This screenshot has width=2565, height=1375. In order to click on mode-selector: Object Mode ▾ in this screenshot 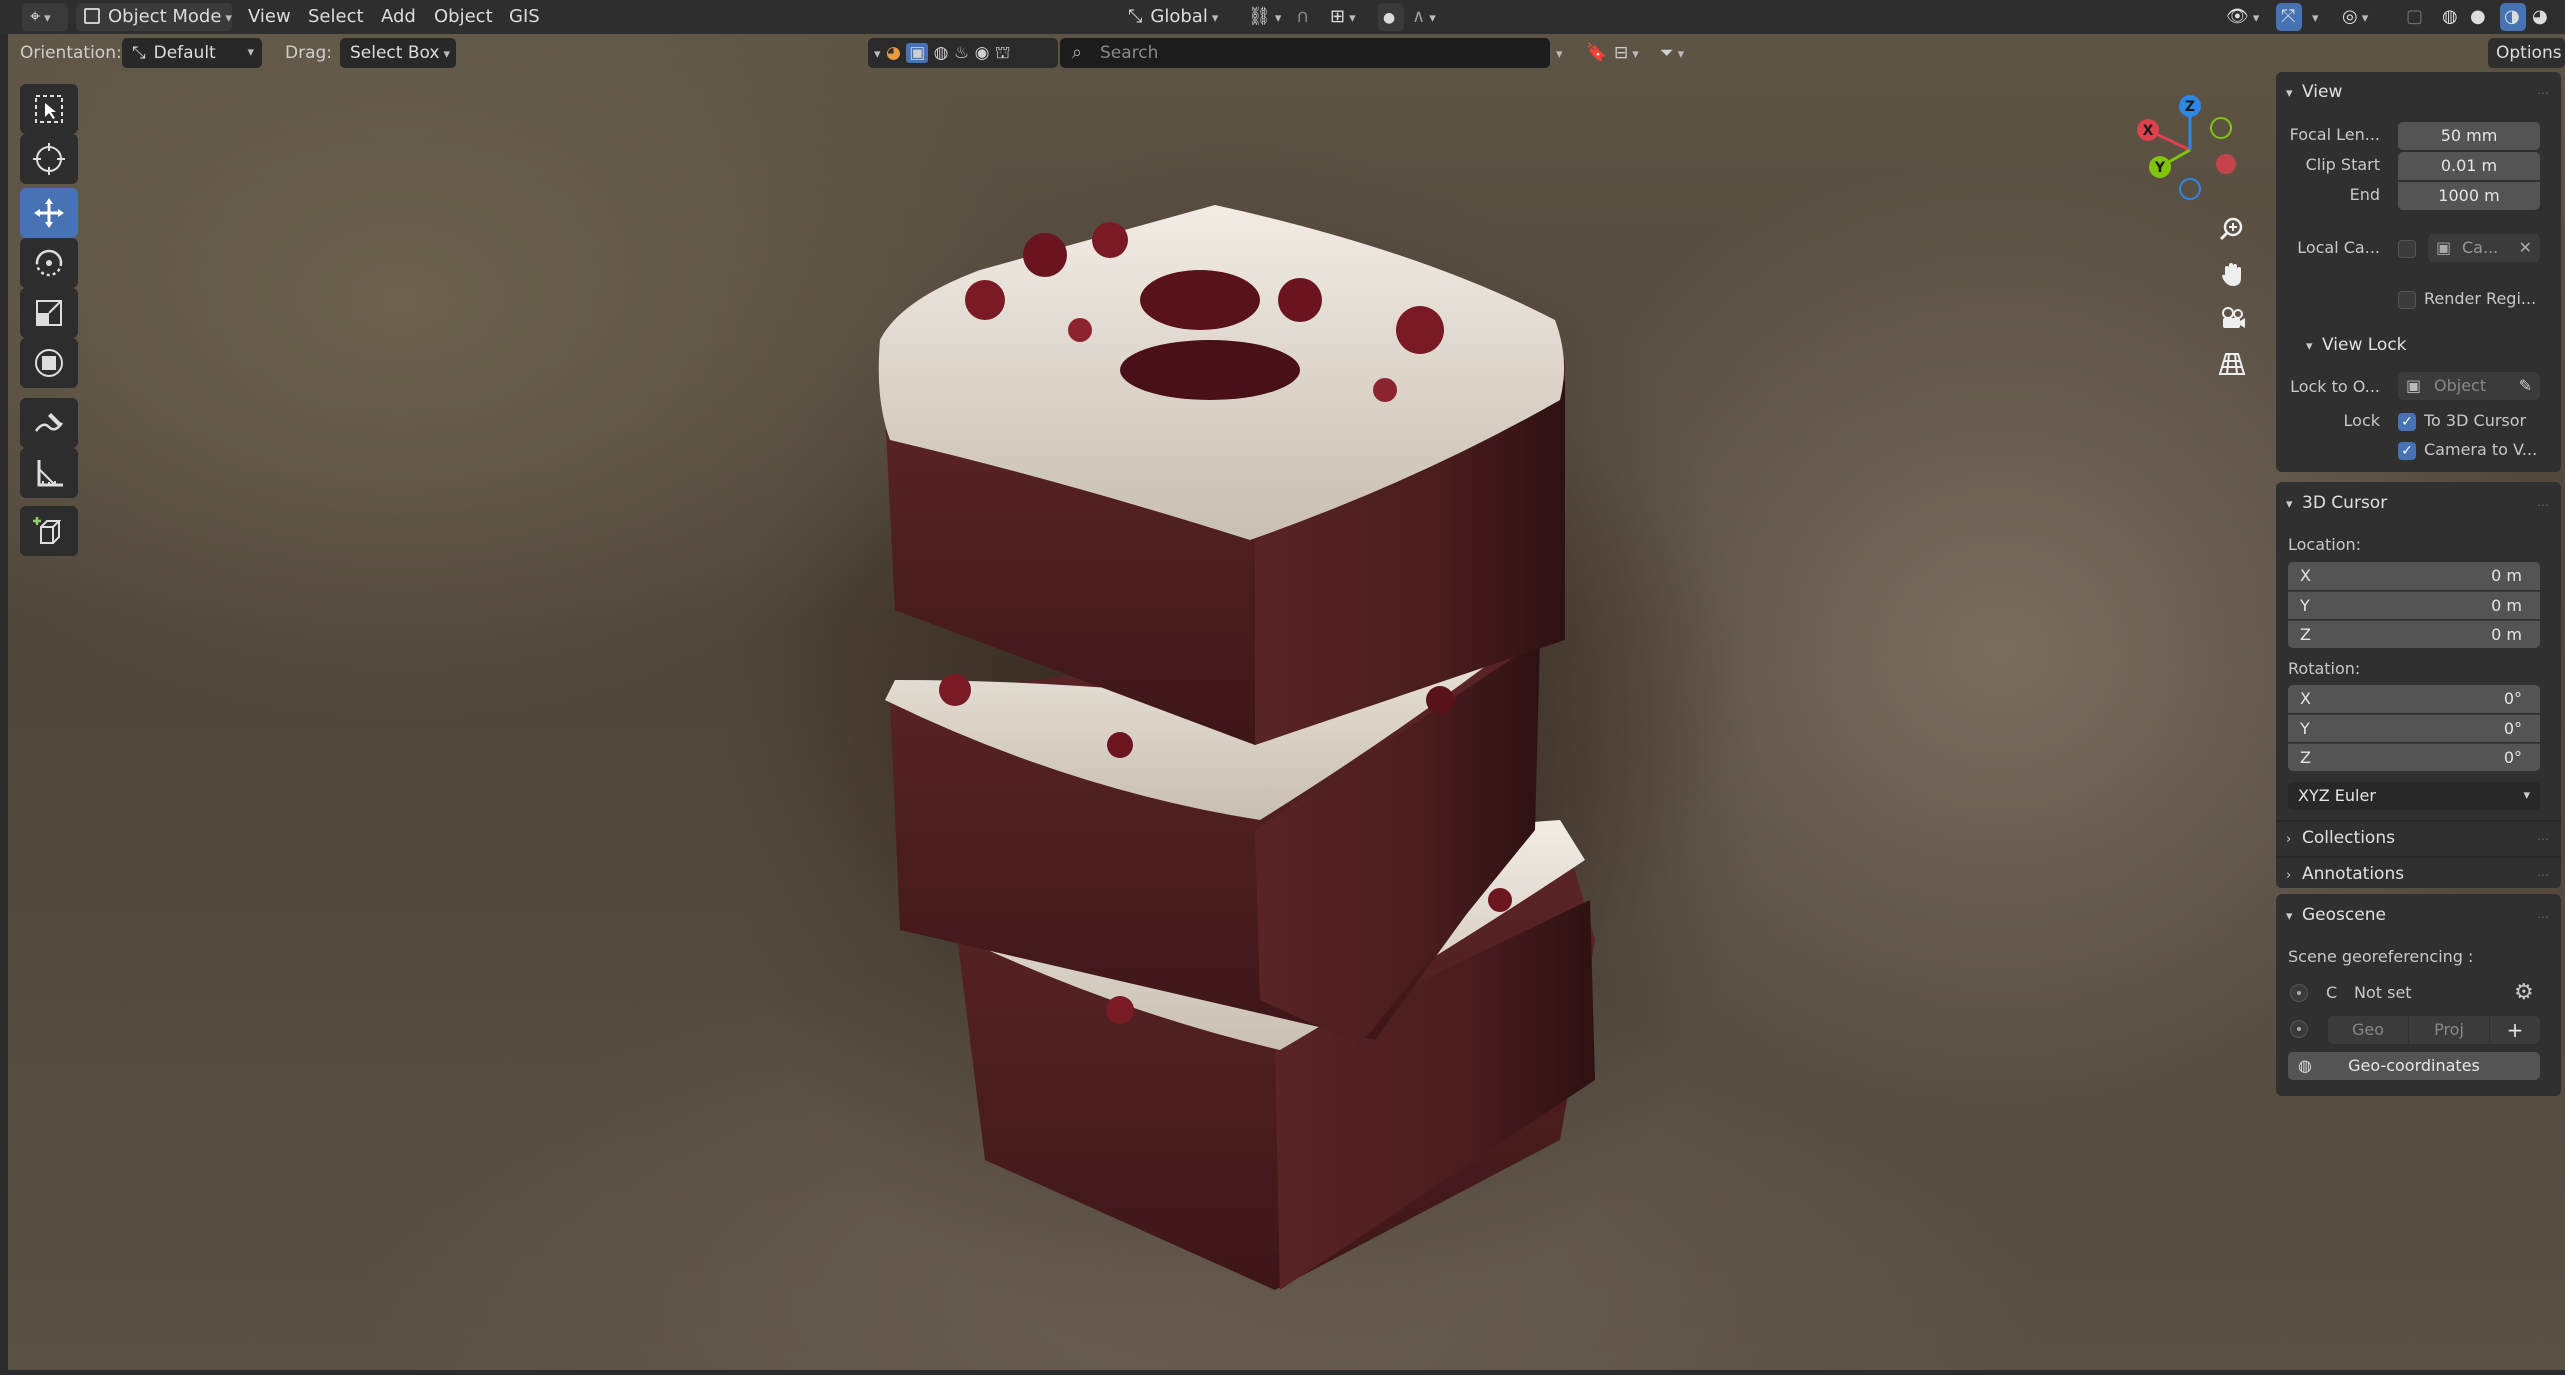, I will do `click(154, 17)`.